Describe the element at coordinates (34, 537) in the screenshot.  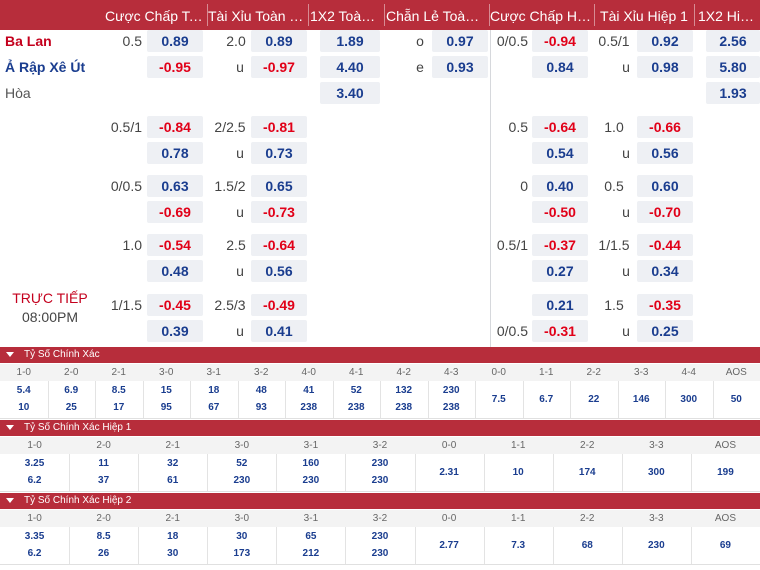
I see `score-odds: 3.35` at that location.